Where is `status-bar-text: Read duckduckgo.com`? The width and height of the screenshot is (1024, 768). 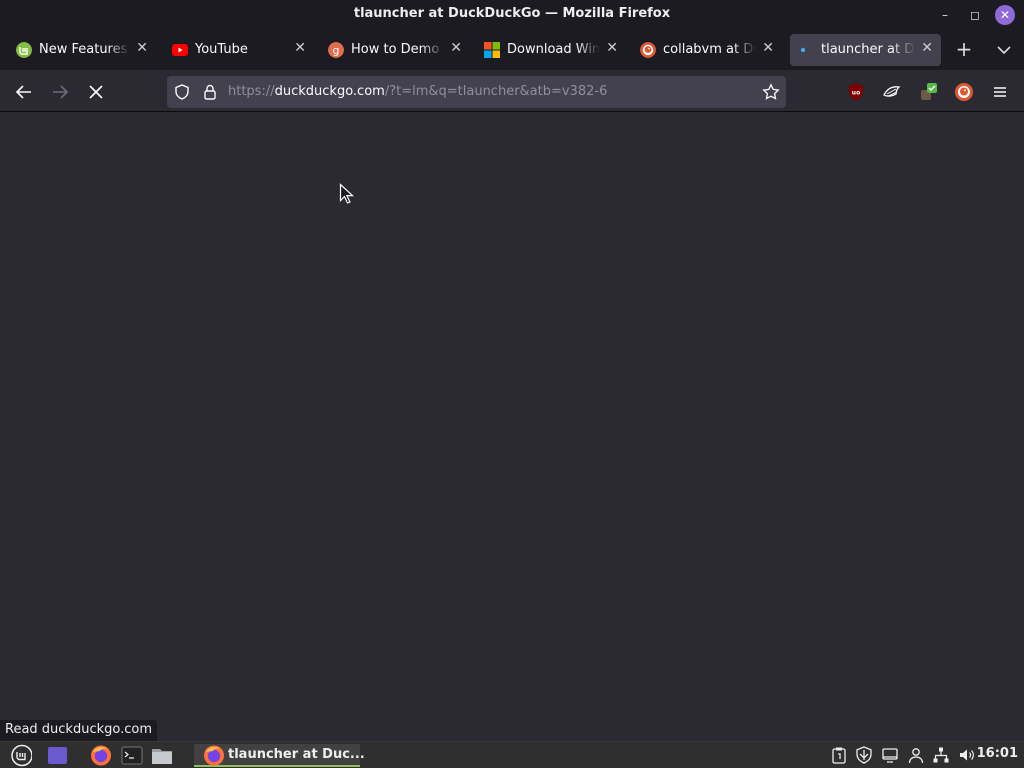
status-bar-text: Read duckduckgo.com is located at coordinates (79, 730).